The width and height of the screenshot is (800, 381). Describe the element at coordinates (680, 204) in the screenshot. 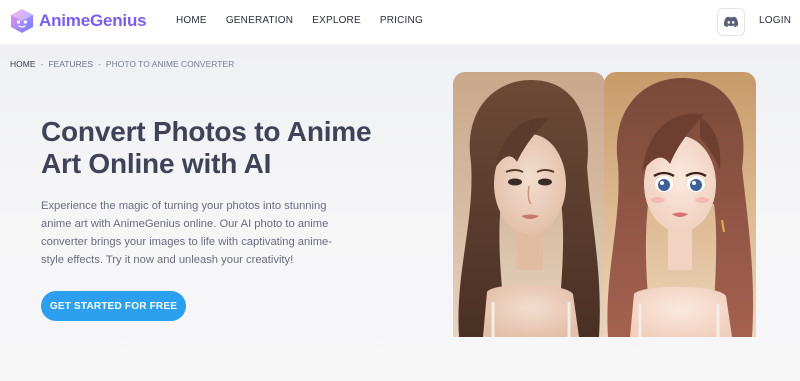

I see `anime-art-image` at that location.